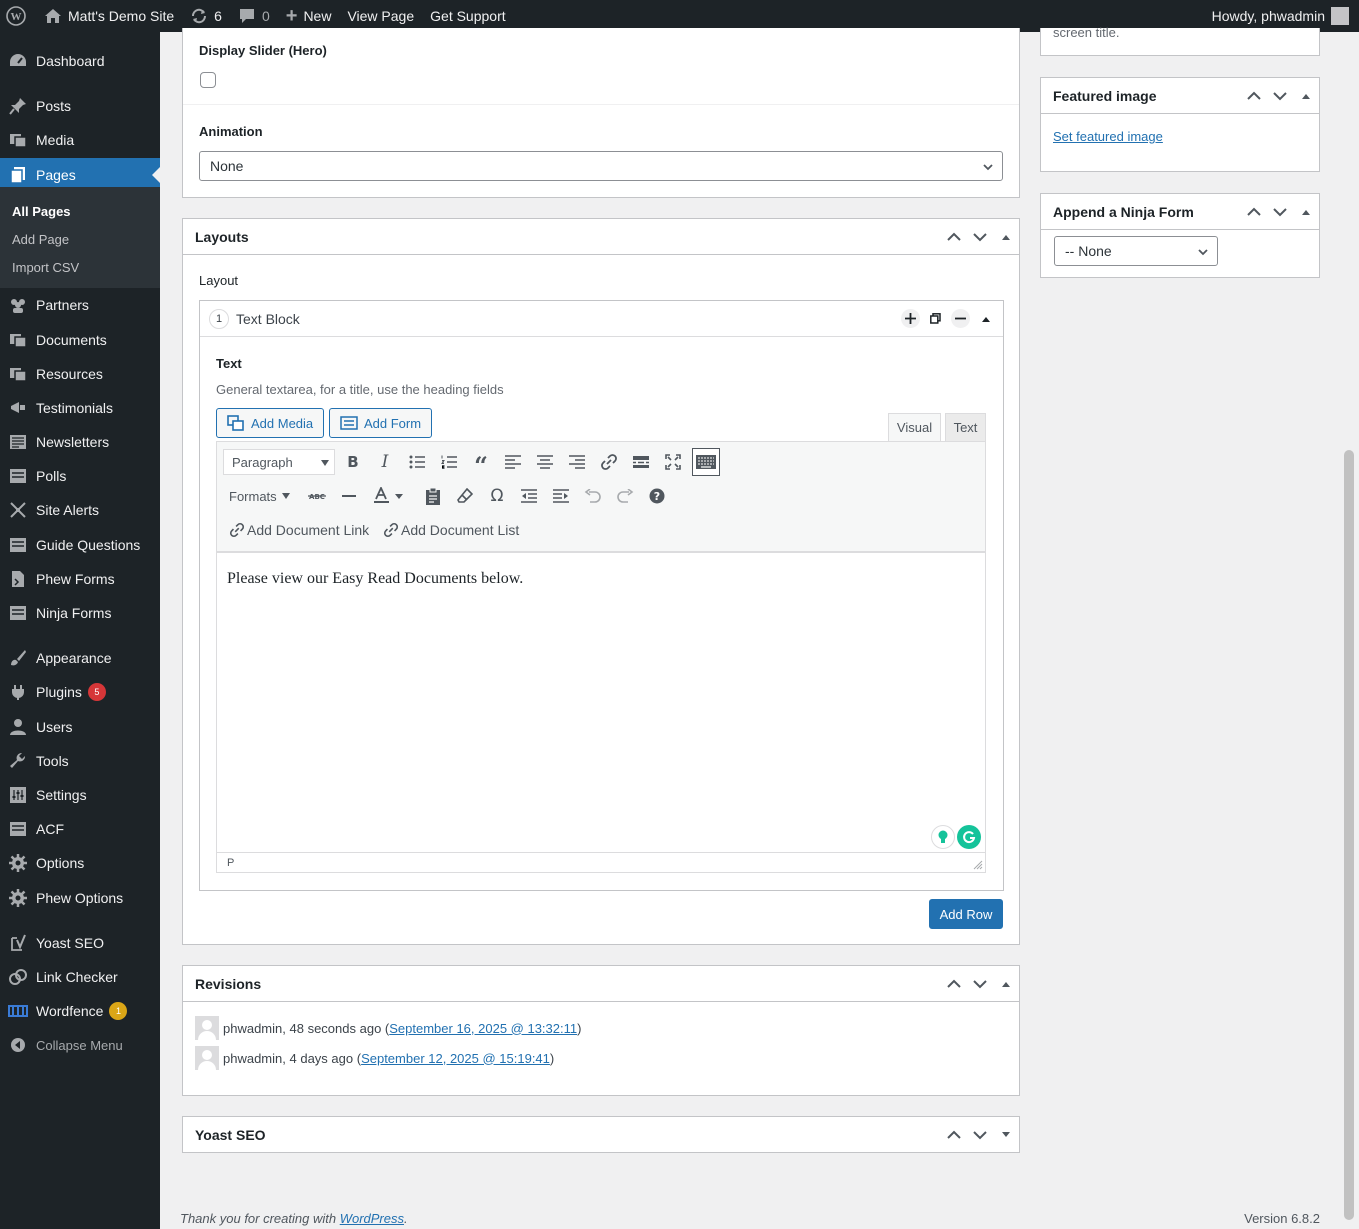  What do you see at coordinates (80, 442) in the screenshot?
I see `menu-newsletters: Newsletters` at bounding box center [80, 442].